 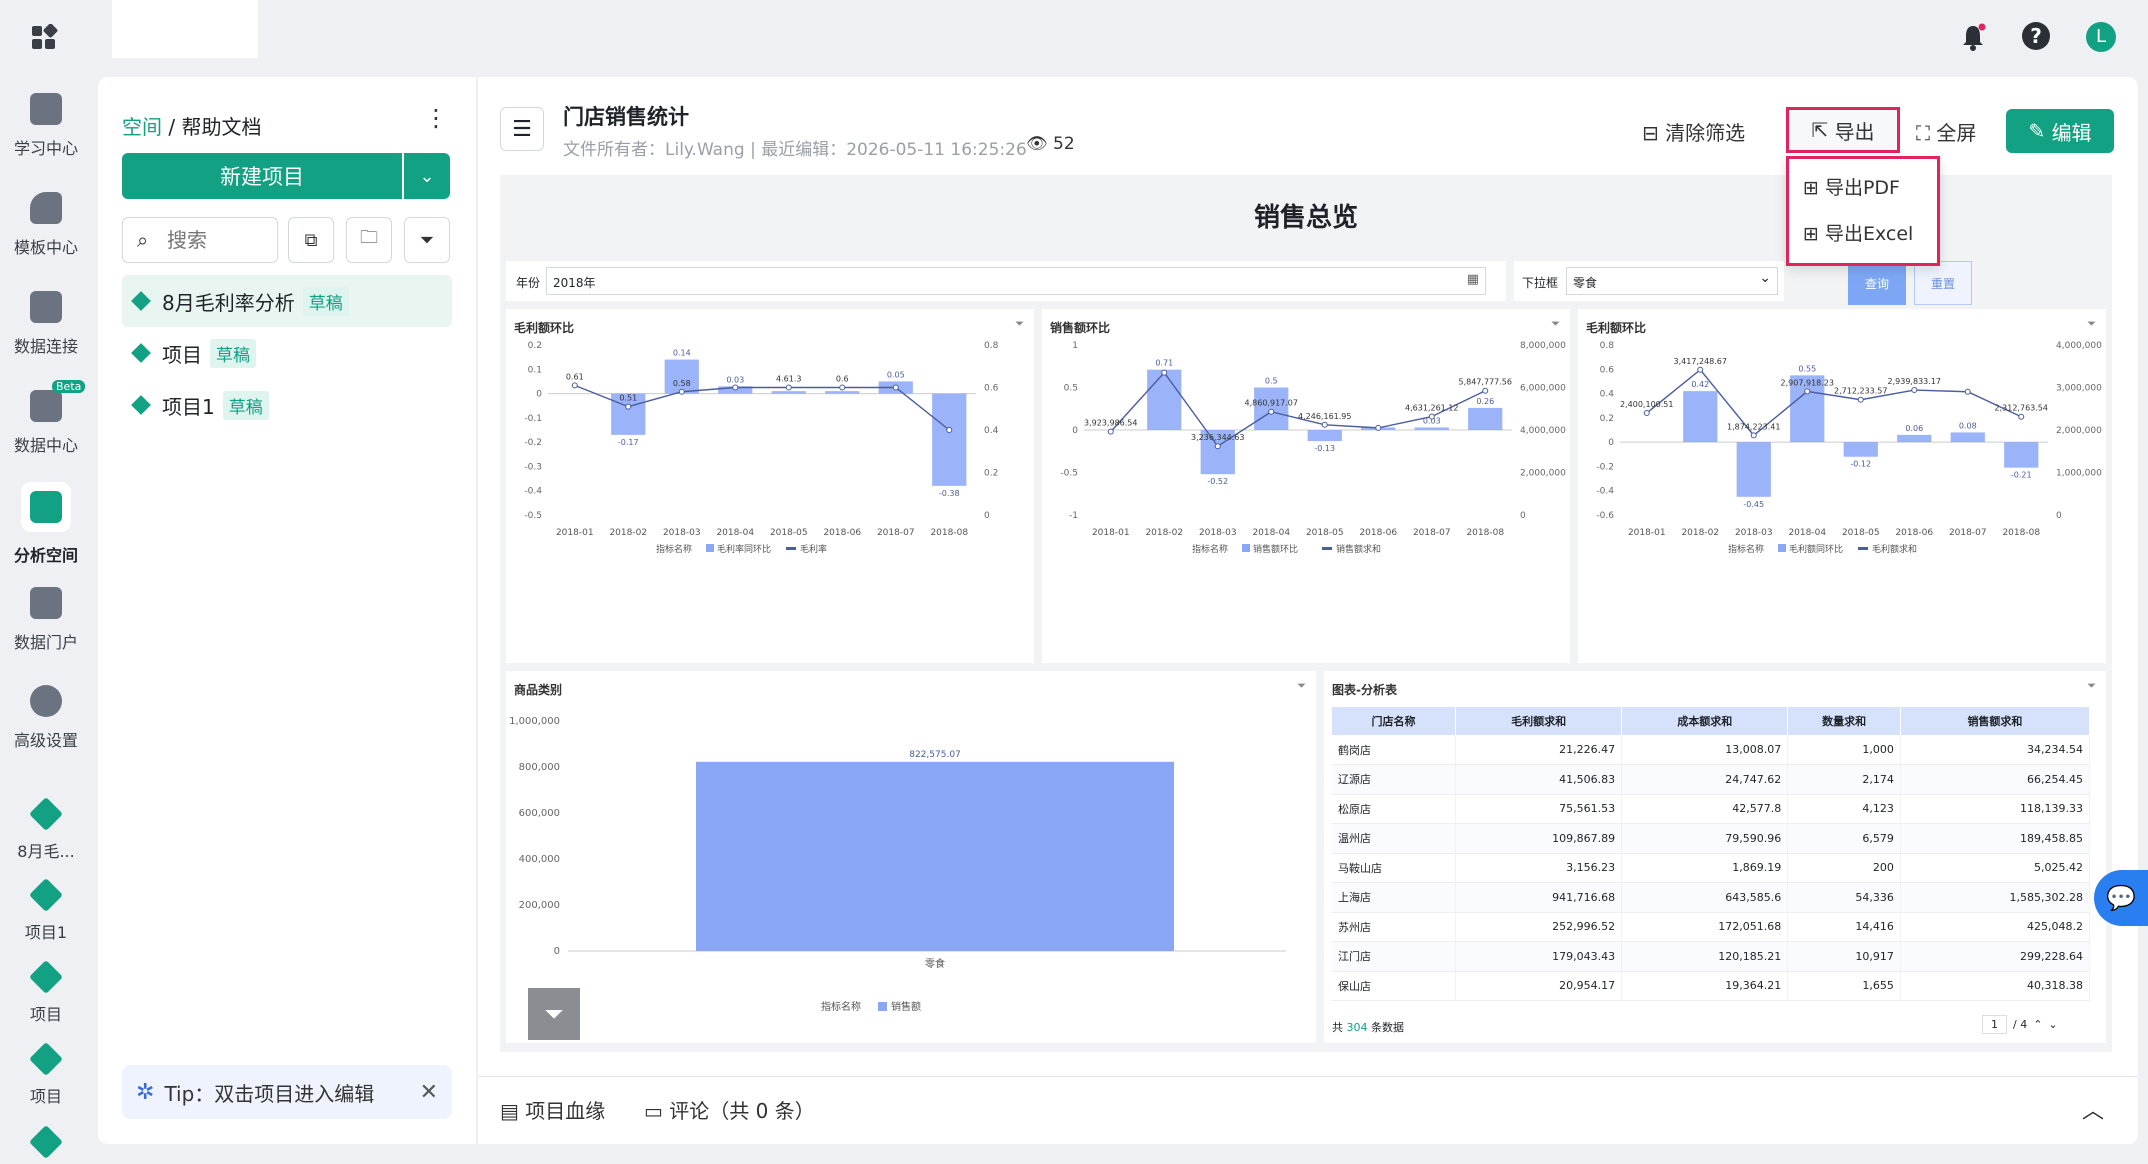 What do you see at coordinates (427, 176) in the screenshot?
I see `new-project-dropdown: ⌄` at bounding box center [427, 176].